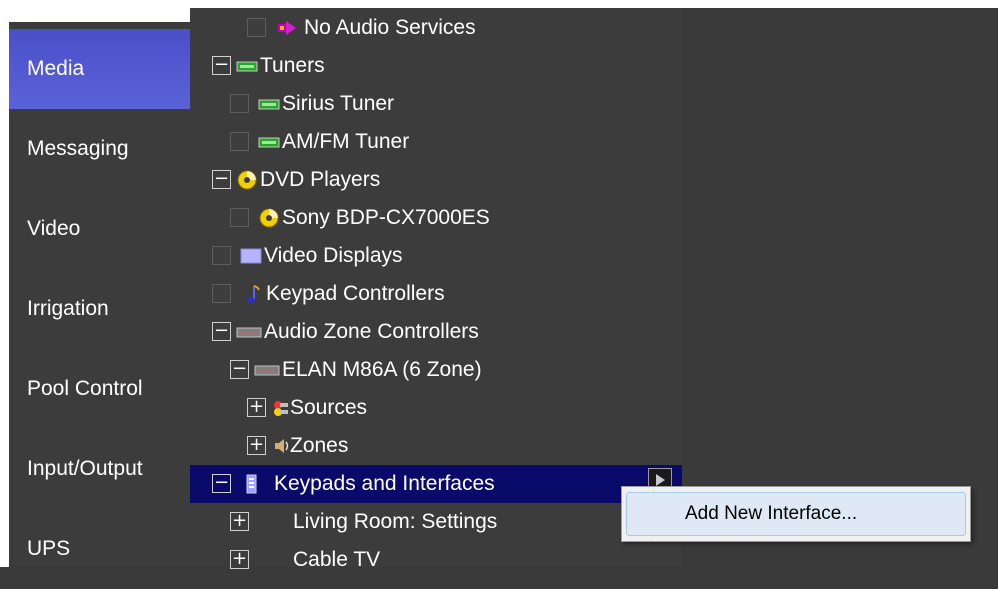 The height and width of the screenshot is (589, 998). I want to click on tree-row-dvd-players: − DVD Players, so click(436, 180).